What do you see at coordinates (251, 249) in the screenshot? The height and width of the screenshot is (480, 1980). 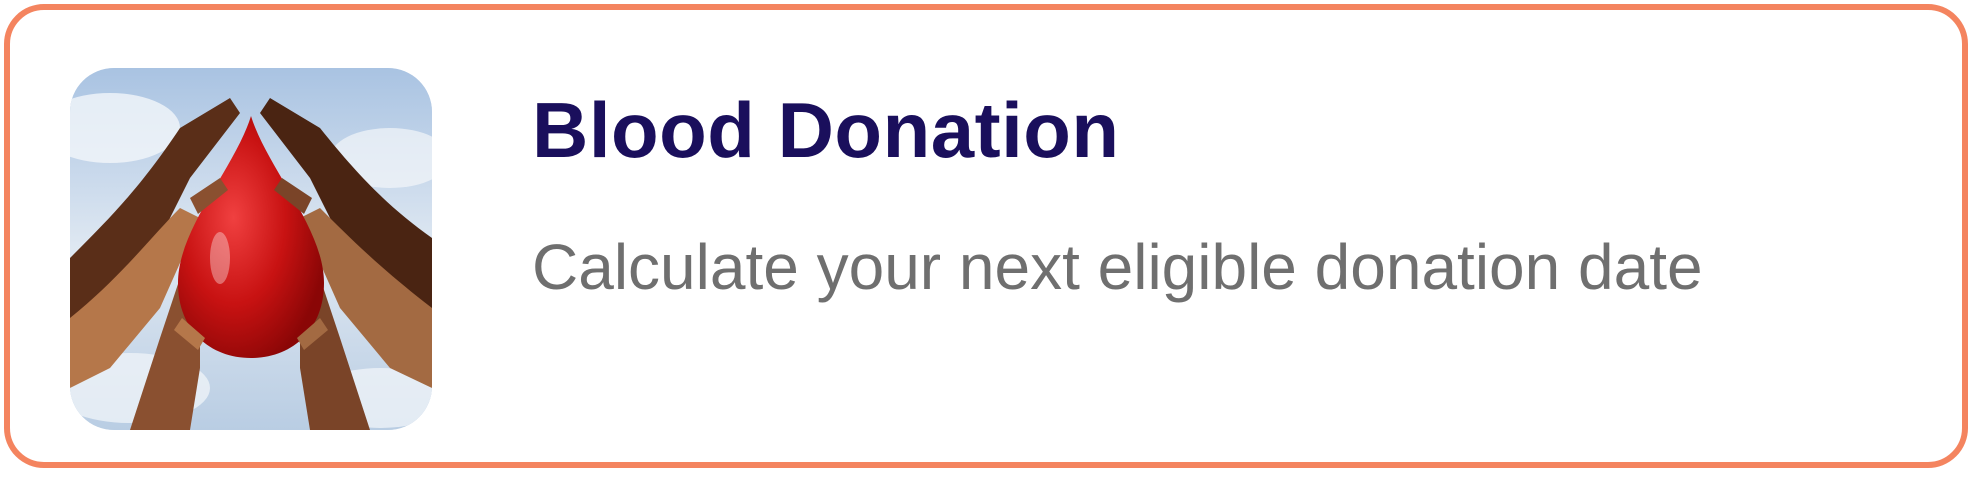 I see `blood-drop-hands-image` at bounding box center [251, 249].